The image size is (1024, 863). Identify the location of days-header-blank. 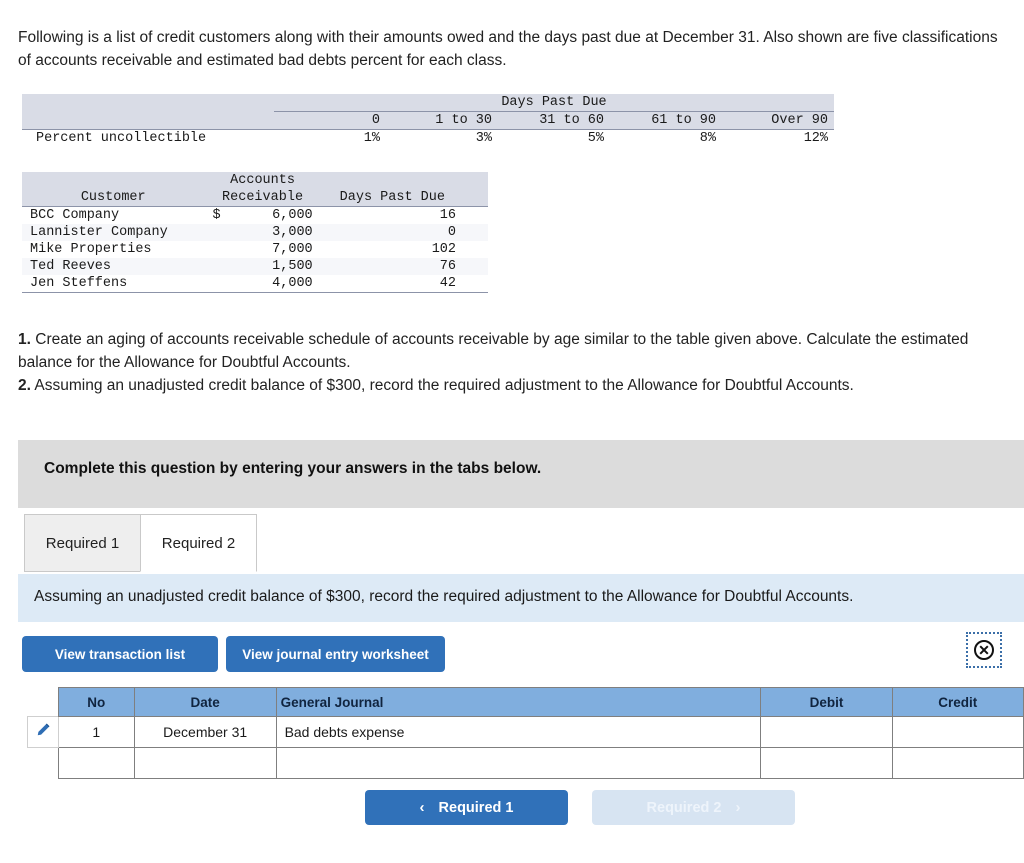
(404, 180).